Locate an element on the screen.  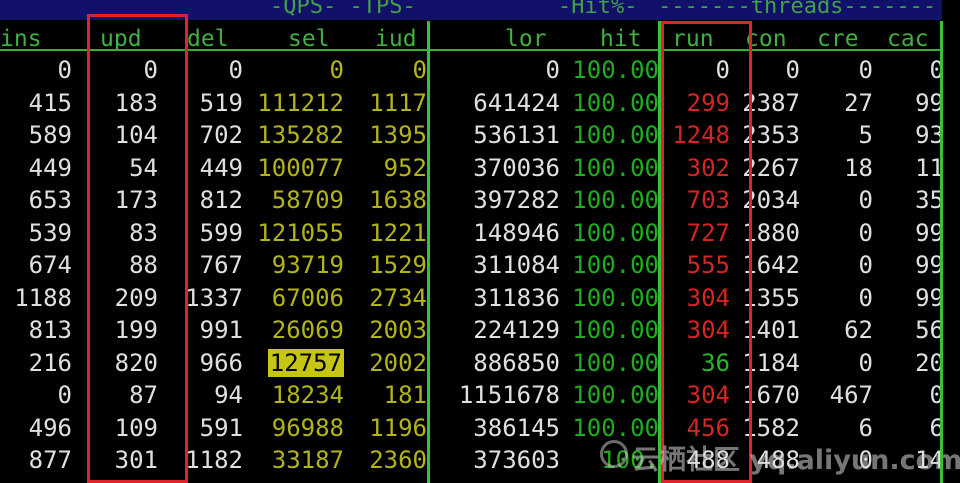
cell-iud: 1529 is located at coordinates (398, 265).